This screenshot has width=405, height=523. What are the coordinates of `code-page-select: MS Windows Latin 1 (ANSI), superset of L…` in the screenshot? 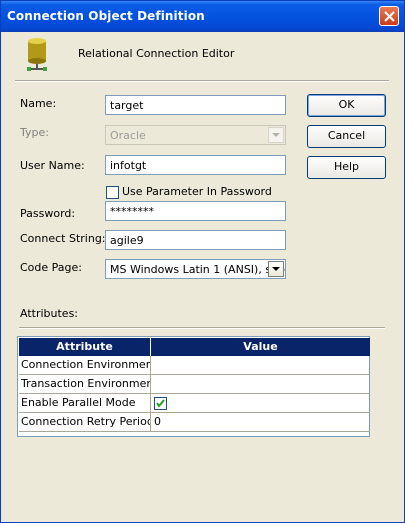 It's located at (195, 269).